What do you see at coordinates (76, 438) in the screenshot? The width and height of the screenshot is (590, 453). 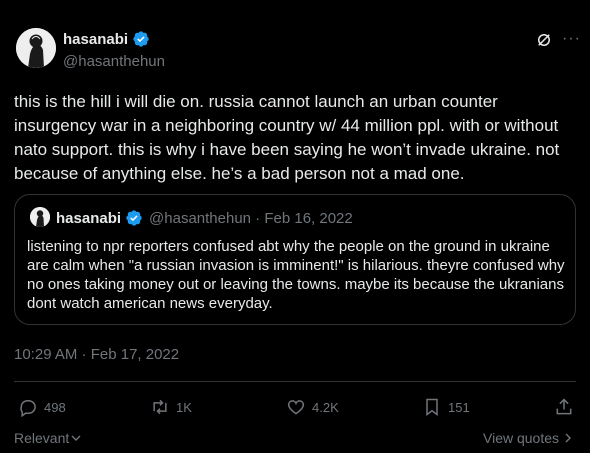 I see `chevron-down-icon` at bounding box center [76, 438].